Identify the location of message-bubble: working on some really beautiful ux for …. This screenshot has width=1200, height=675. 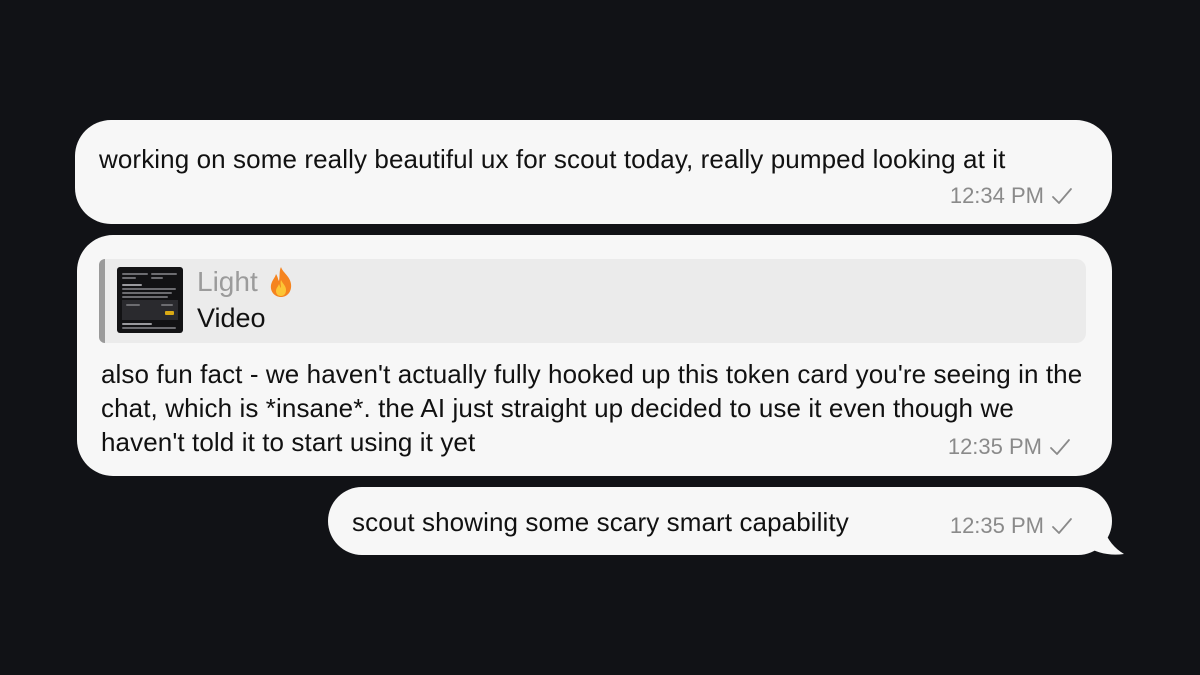
(593, 172).